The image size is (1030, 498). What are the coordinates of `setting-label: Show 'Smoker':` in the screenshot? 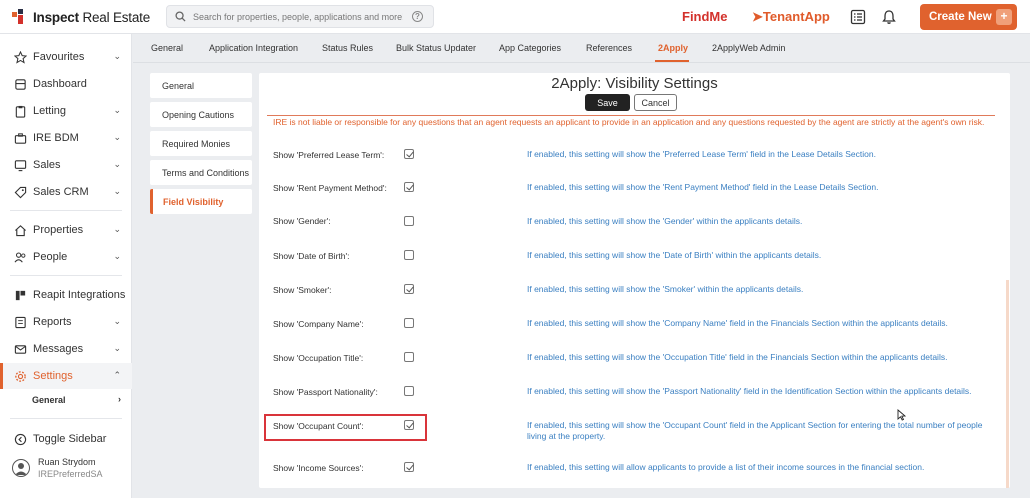 It's located at (302, 290).